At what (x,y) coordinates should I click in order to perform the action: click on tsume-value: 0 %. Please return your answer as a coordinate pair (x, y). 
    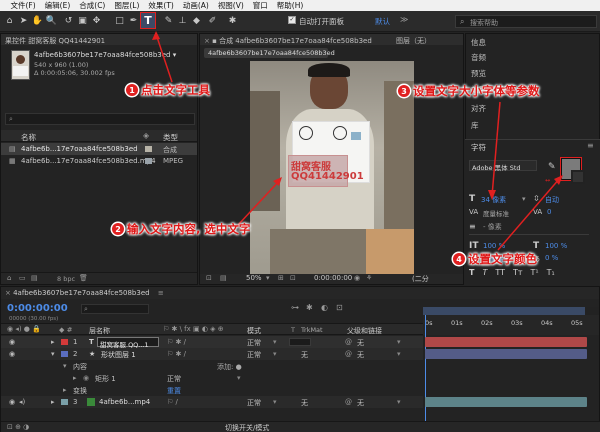
    Looking at the image, I should click on (551, 258).